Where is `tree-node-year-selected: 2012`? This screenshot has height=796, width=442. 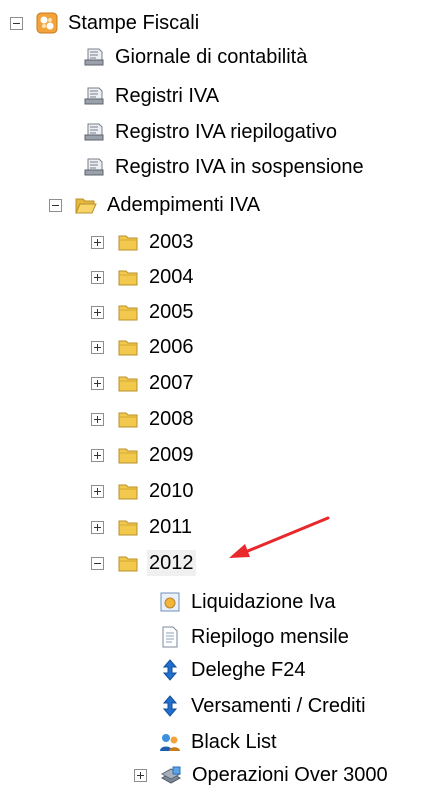
tree-node-year-selected: 2012 is located at coordinates (143, 563).